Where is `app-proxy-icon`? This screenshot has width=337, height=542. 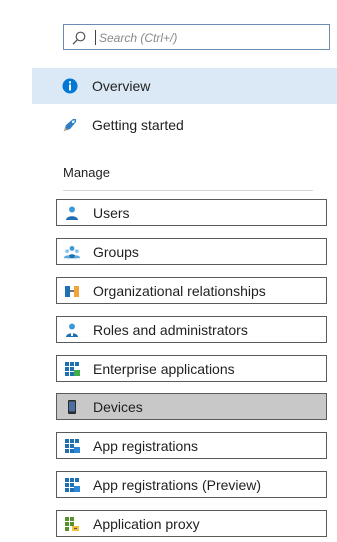 app-proxy-icon is located at coordinates (72, 524).